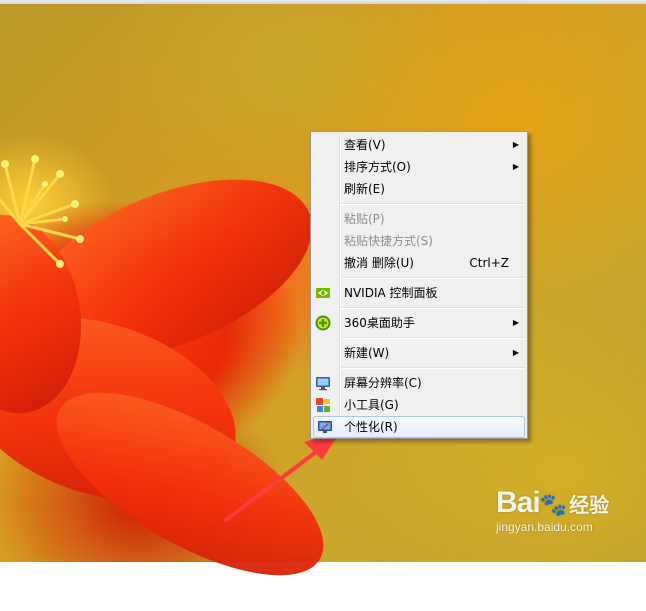 The width and height of the screenshot is (646, 611). What do you see at coordinates (371, 405) in the screenshot?
I see `menu-item-label: 小工具(G)` at bounding box center [371, 405].